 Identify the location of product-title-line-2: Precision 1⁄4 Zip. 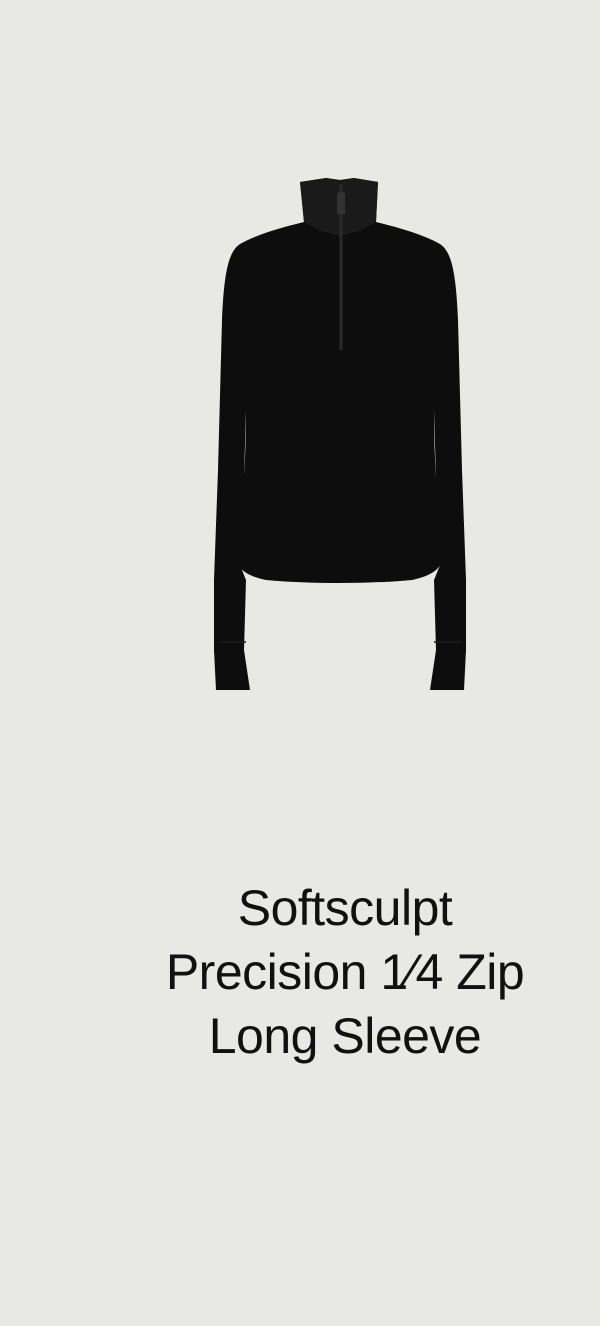
(345, 972).